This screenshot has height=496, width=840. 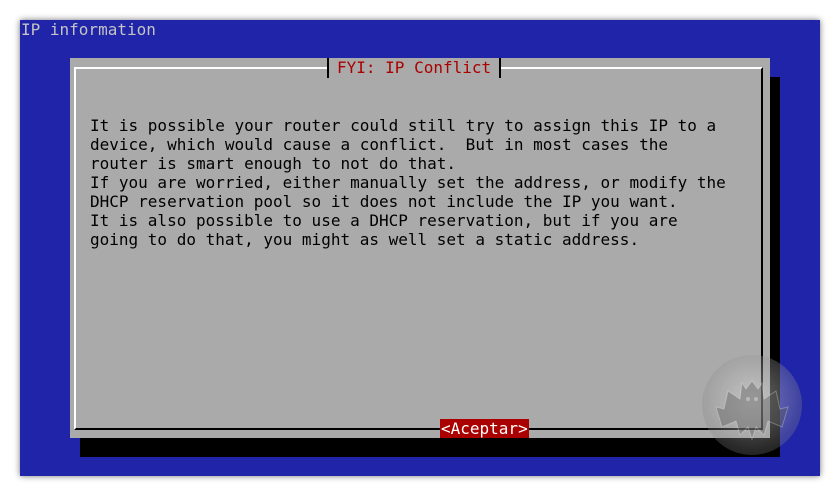 What do you see at coordinates (414, 68) in the screenshot?
I see `dialog-title: FYI: IP Conflict` at bounding box center [414, 68].